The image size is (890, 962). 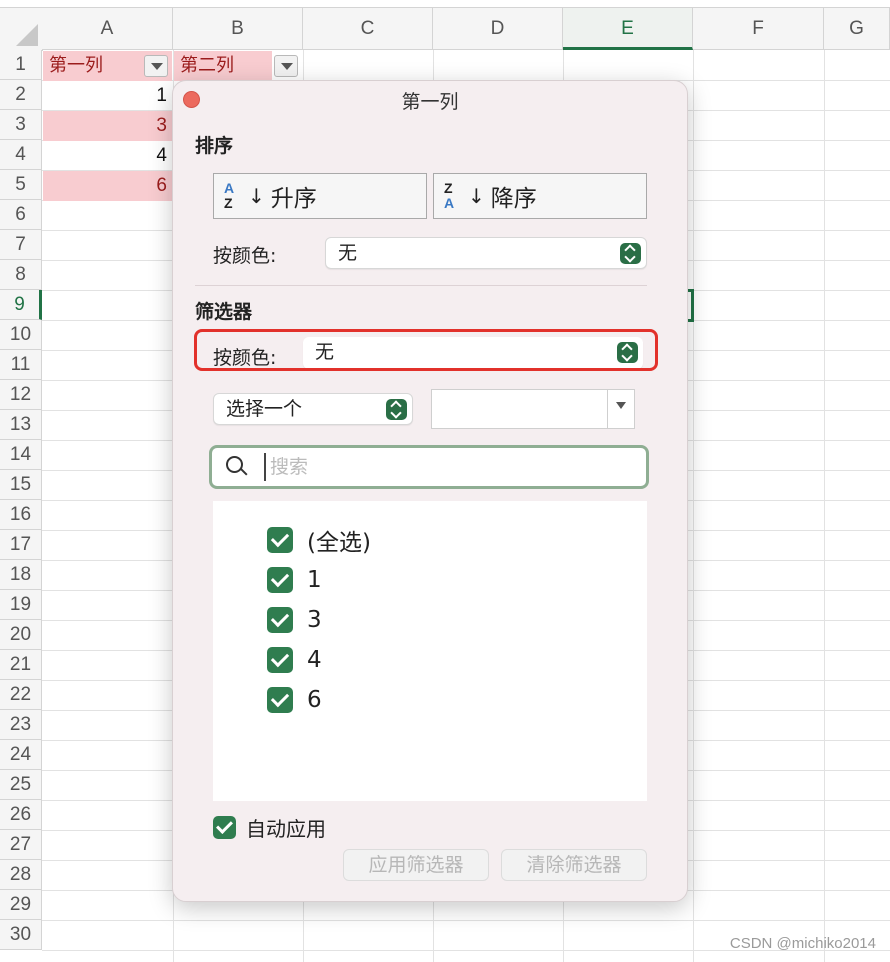 What do you see at coordinates (107, 29) in the screenshot?
I see `column-header-a: A` at bounding box center [107, 29].